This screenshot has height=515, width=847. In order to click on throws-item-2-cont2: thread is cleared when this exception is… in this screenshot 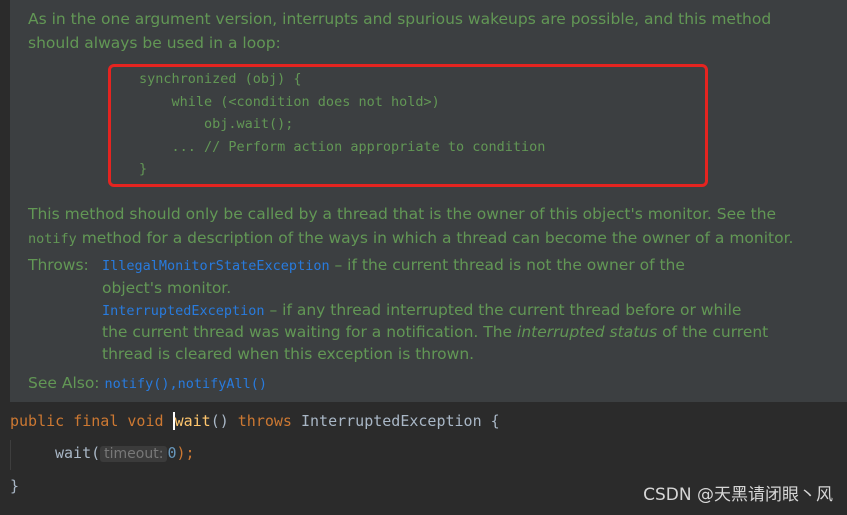, I will do `click(288, 354)`.